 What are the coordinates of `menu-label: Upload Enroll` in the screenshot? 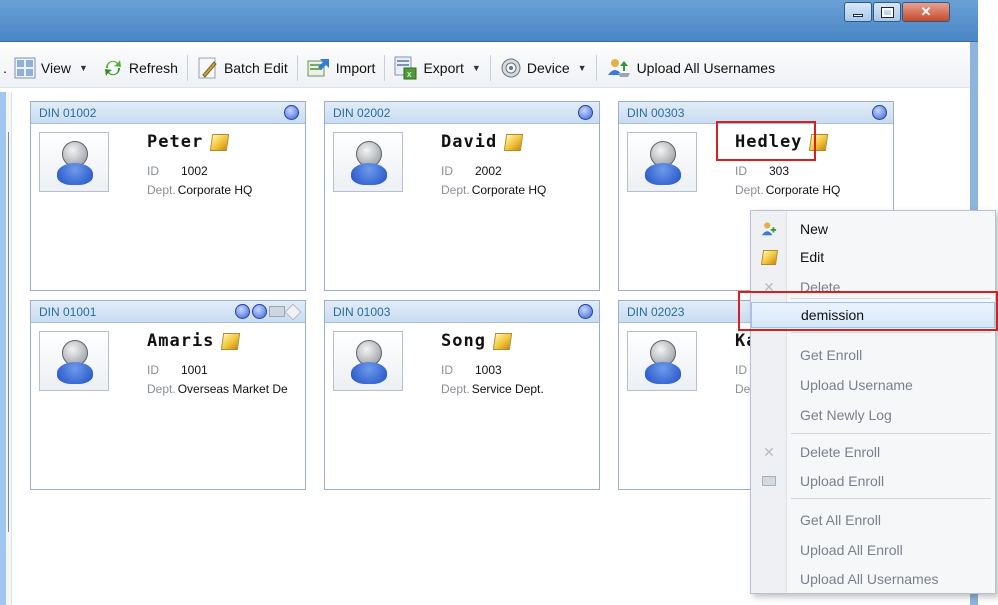 It's located at (842, 481).